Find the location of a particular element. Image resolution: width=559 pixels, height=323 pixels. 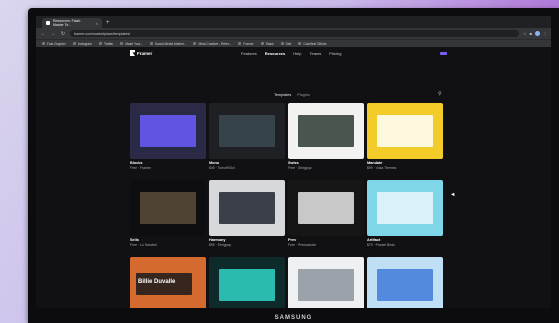

browser-tab: Resources: Flash: Master Te... × is located at coordinates (72, 23).